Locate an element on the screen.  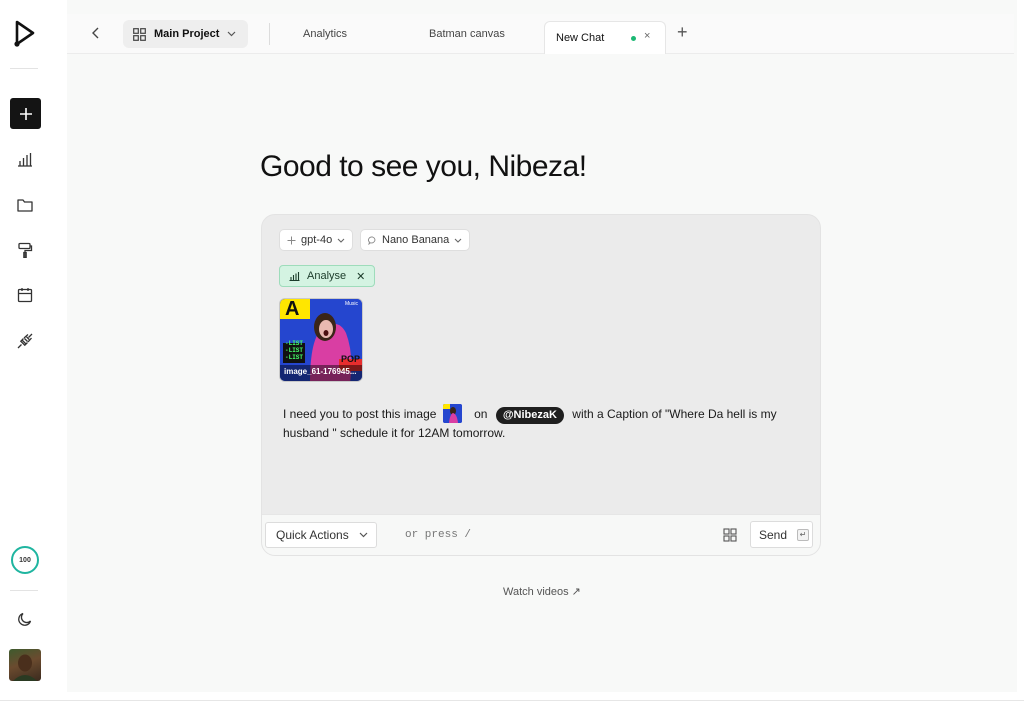
add-tab-button: + is located at coordinates (682, 32).